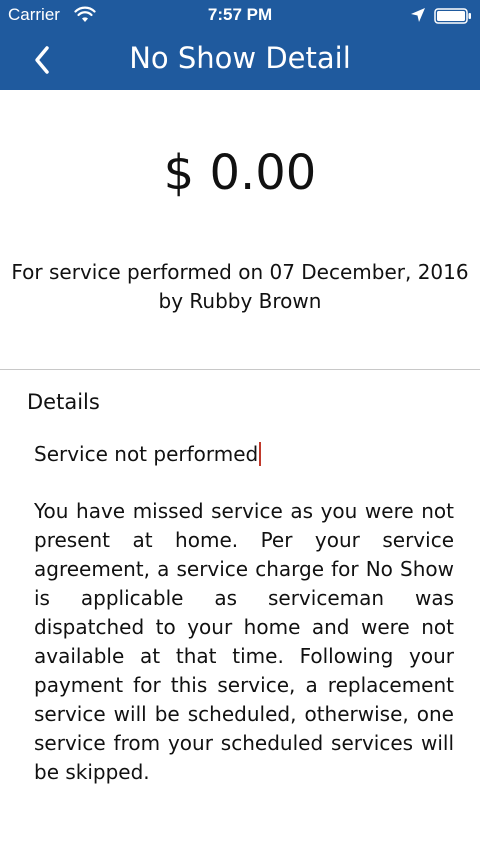 Image resolution: width=480 pixels, height=852 pixels. Describe the element at coordinates (240, 301) in the screenshot. I see `technician-line: by Rubby Brown` at that location.